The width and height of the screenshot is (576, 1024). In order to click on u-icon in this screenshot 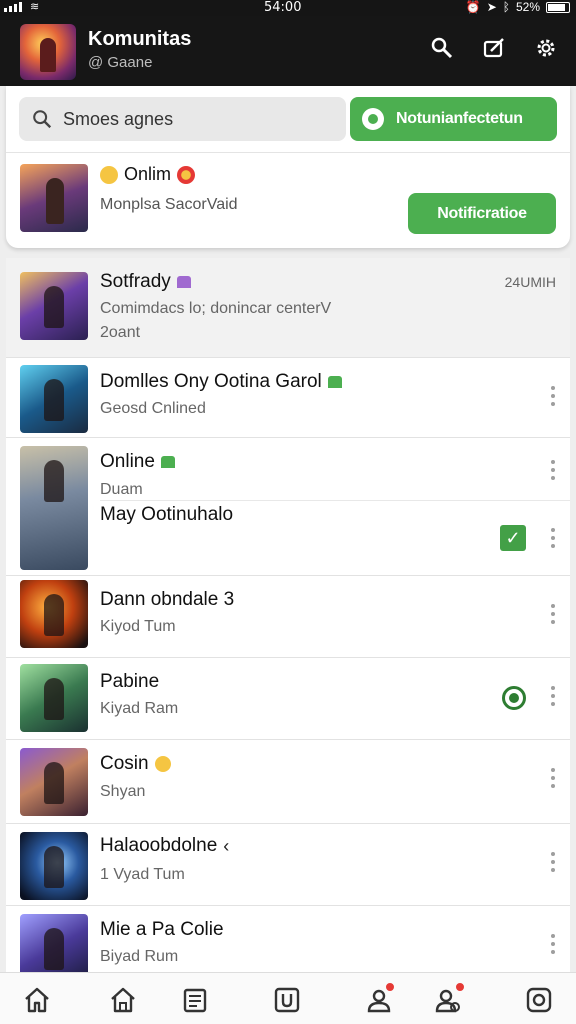, I will do `click(287, 1000)`.